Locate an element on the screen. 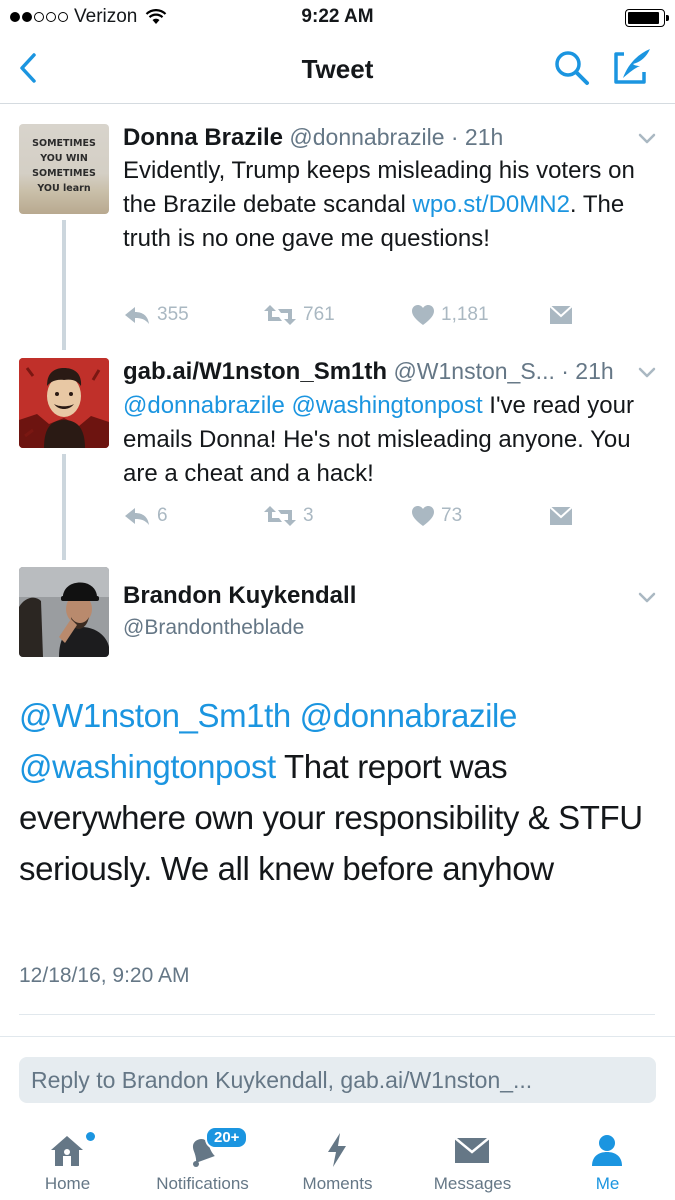 This screenshot has height=1200, width=675. tab-label: Me is located at coordinates (607, 1183).